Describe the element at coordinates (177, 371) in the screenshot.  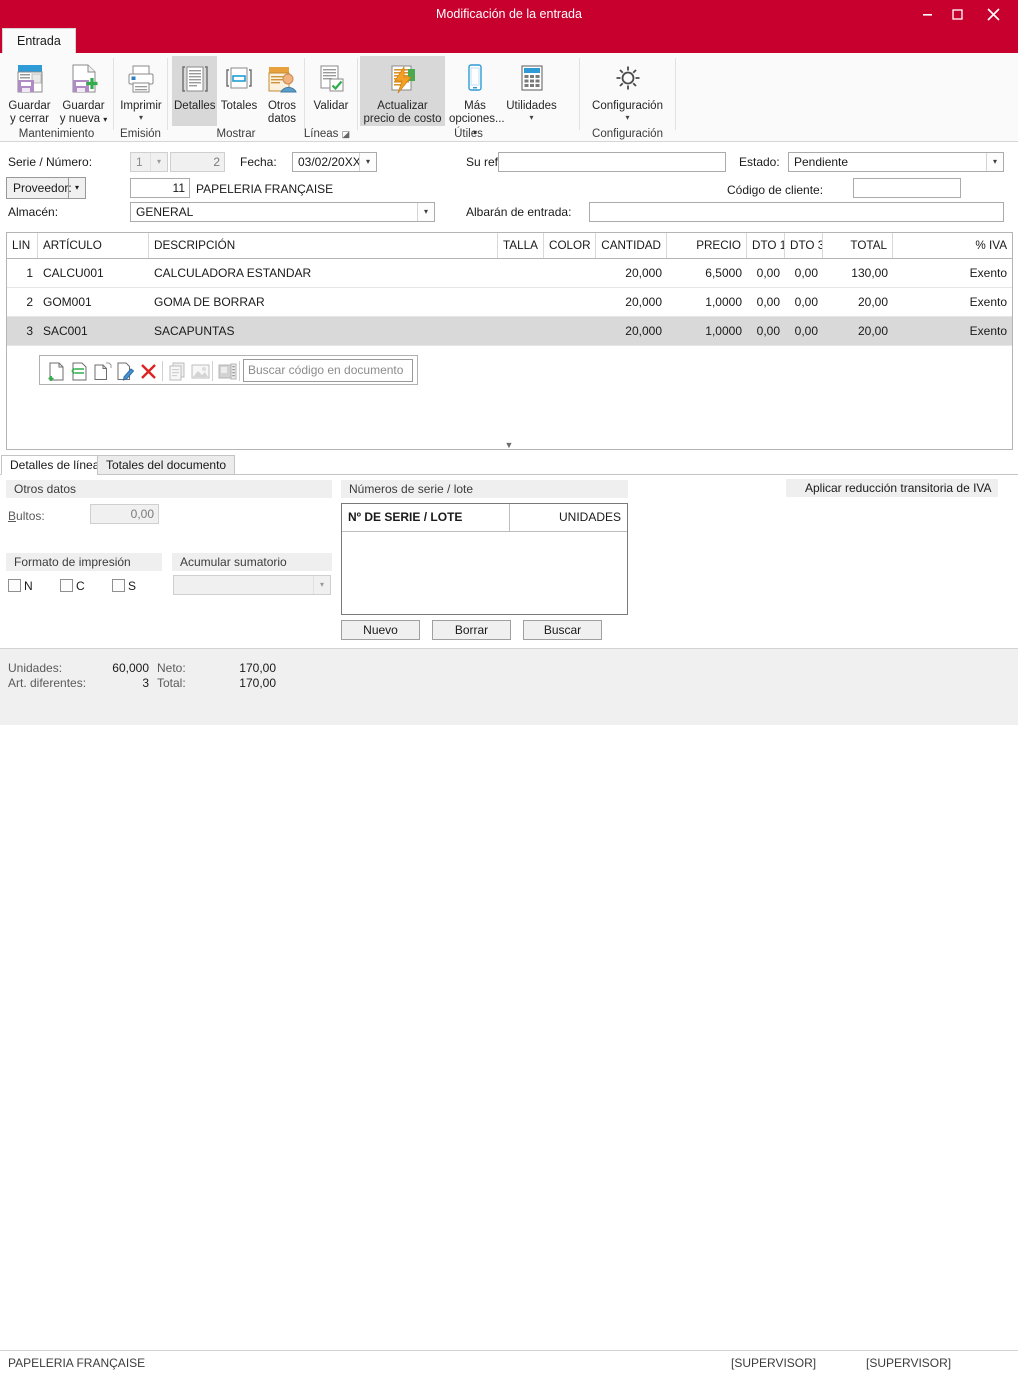
I see `line-notes-icon` at that location.